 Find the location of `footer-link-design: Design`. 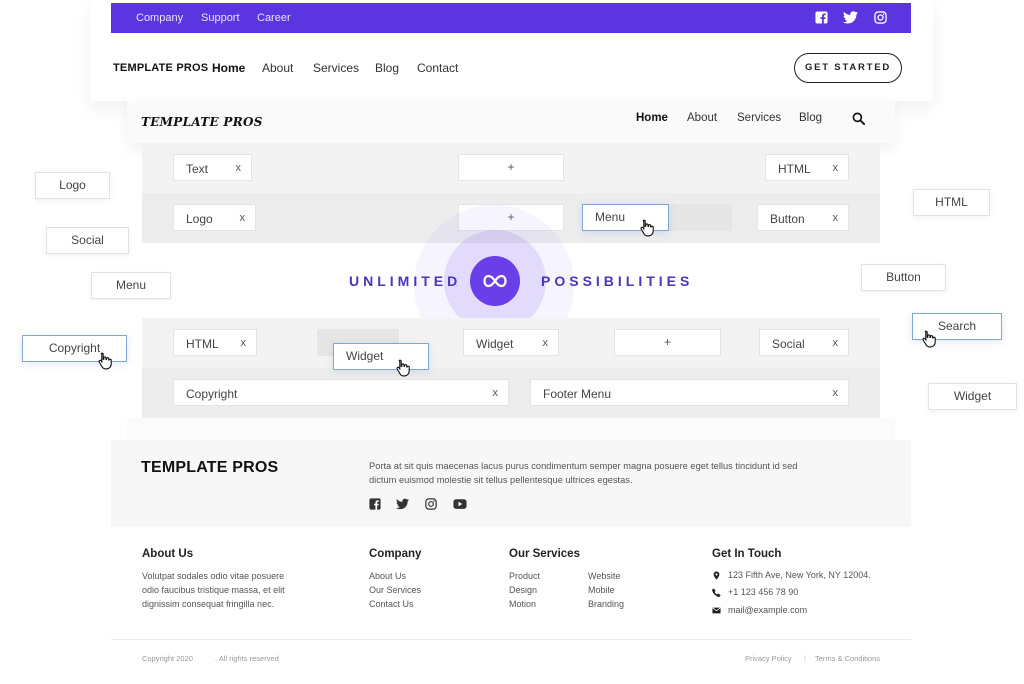

footer-link-design: Design is located at coordinates (523, 590).